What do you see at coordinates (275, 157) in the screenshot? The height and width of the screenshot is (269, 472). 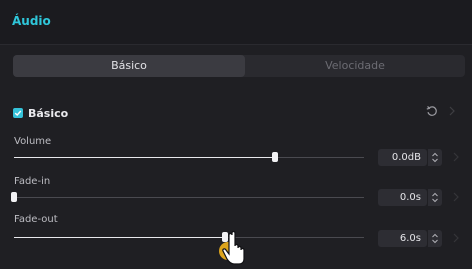 I see `volume-slider-thumb` at bounding box center [275, 157].